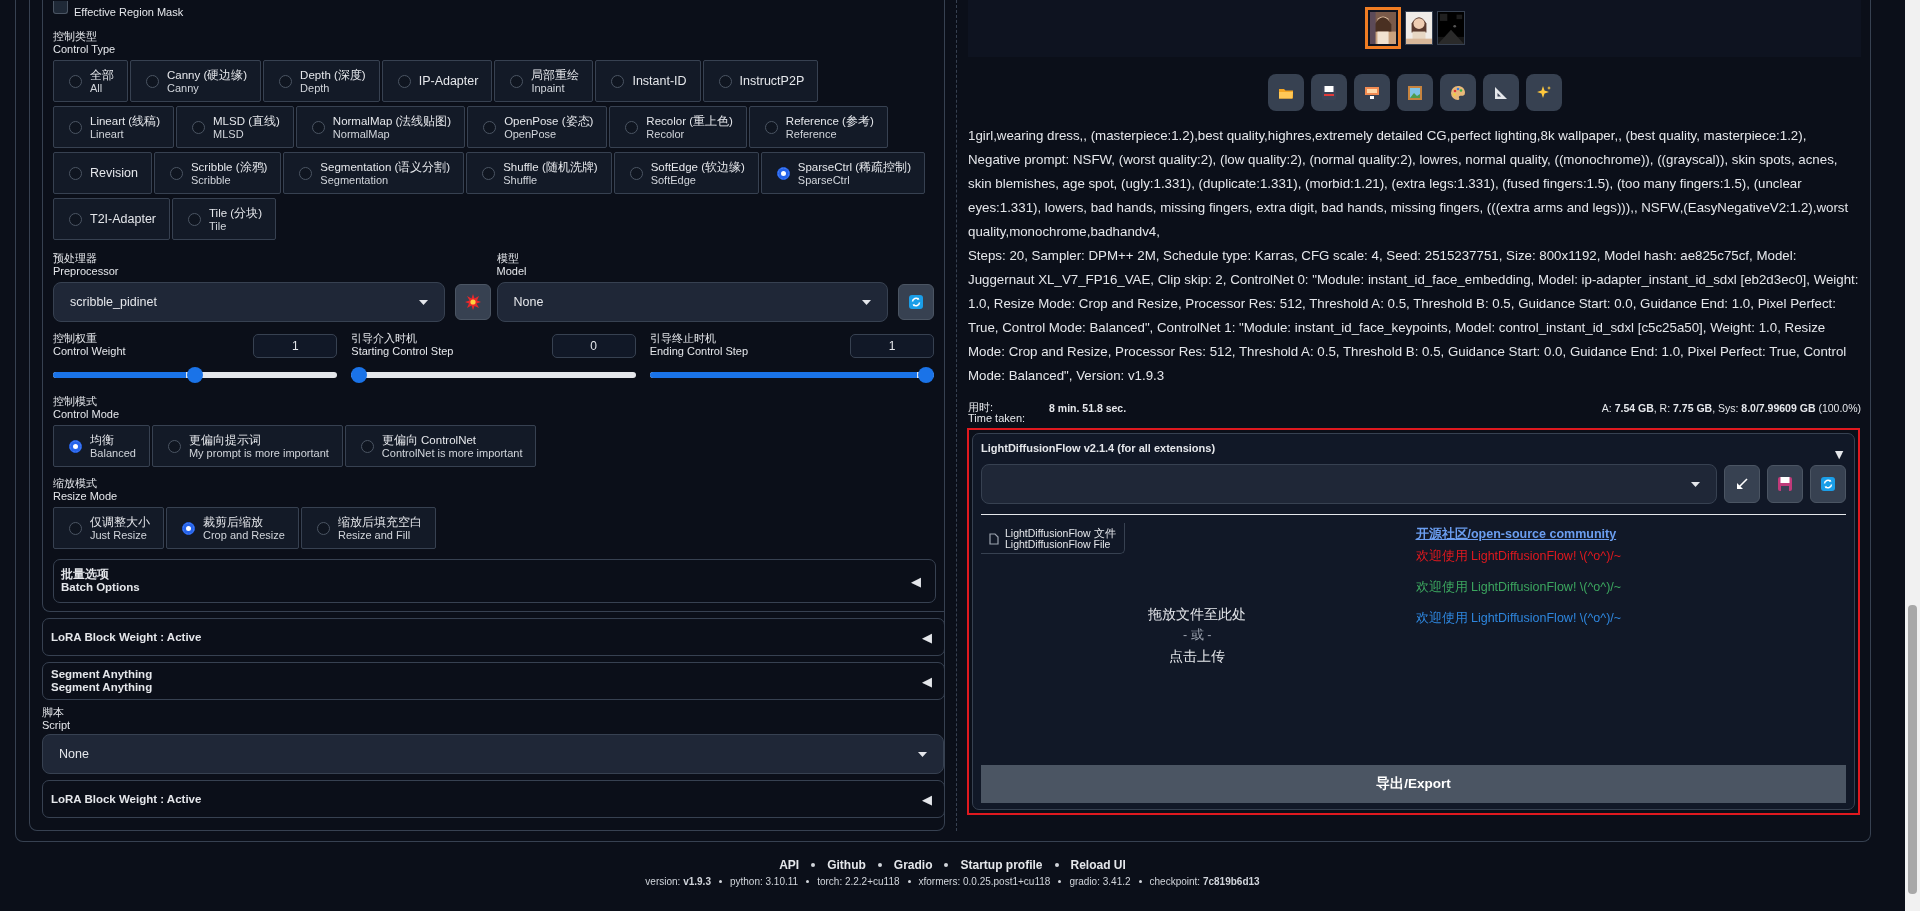 This screenshot has width=1920, height=911. I want to click on radio-option: InstructP2P, so click(760, 81).